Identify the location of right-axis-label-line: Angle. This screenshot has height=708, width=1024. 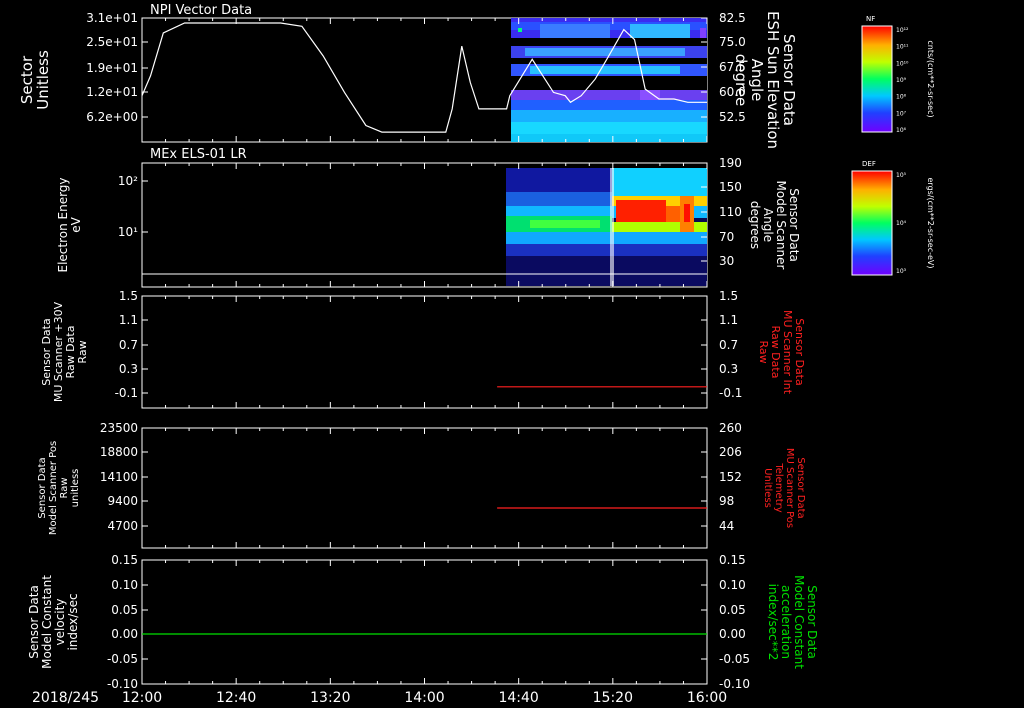
(768, 225).